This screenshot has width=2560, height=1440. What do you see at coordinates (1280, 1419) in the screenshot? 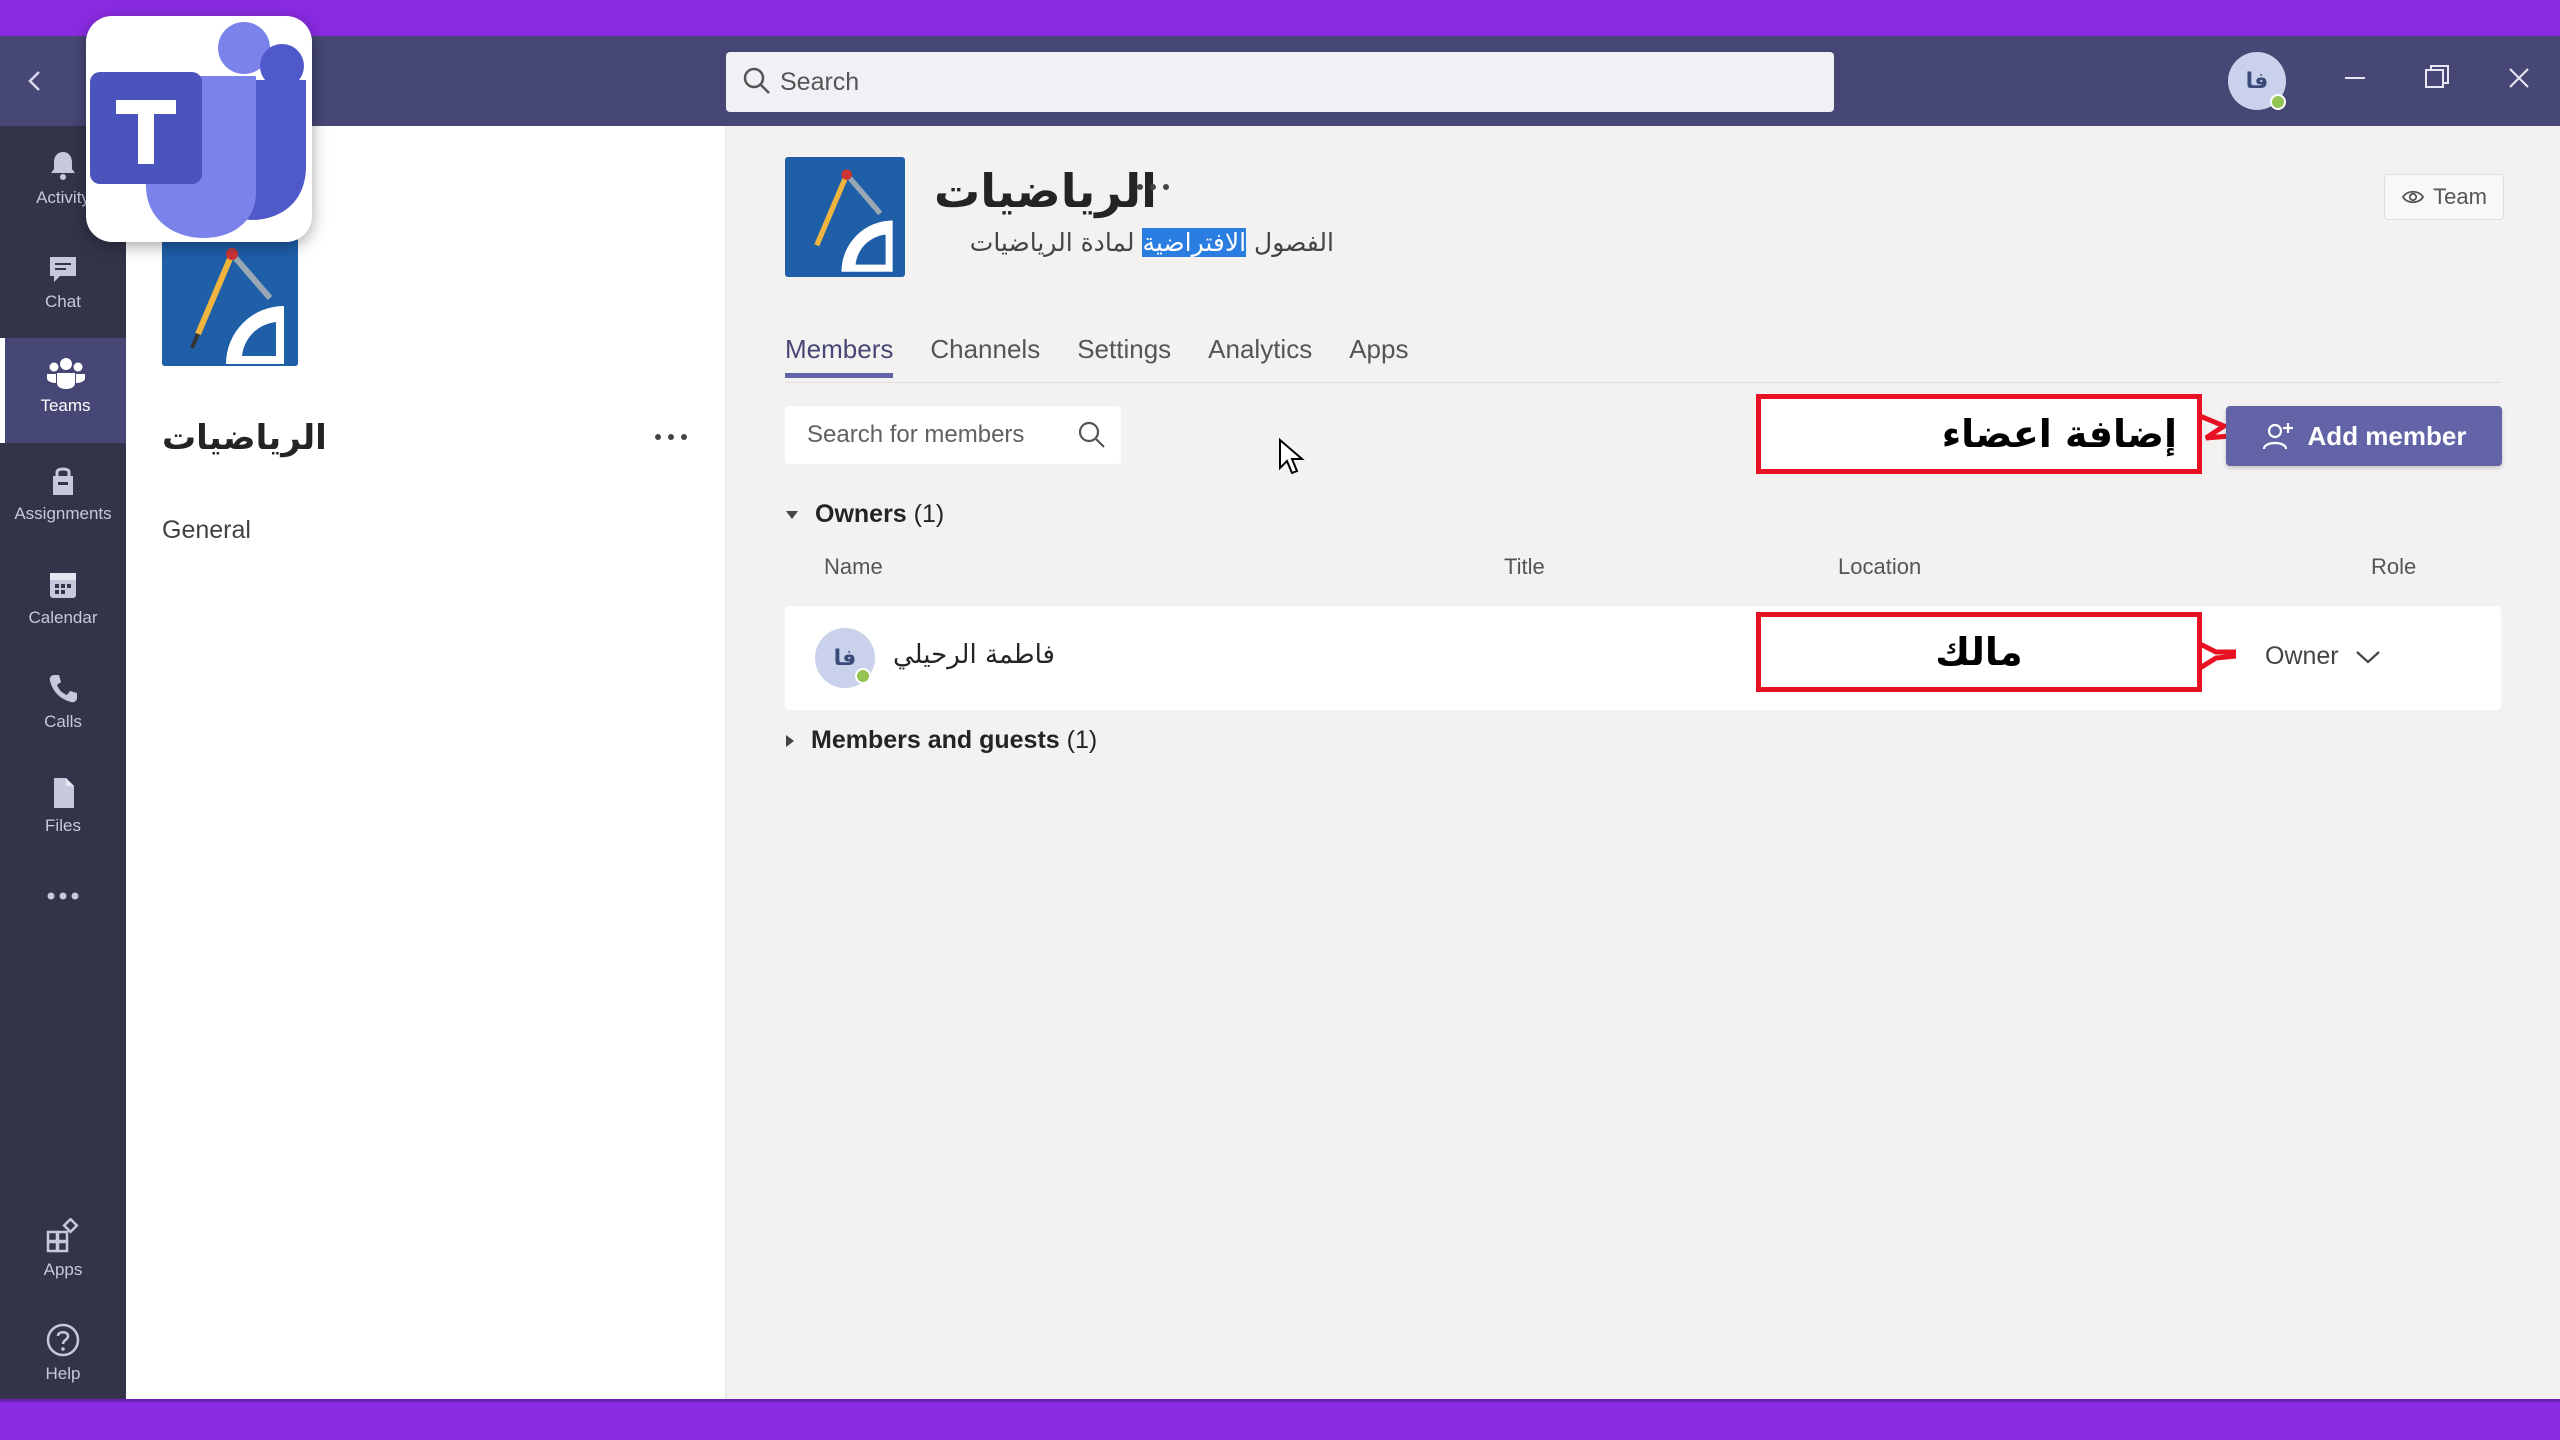
I see `frame-bottom-border` at bounding box center [1280, 1419].